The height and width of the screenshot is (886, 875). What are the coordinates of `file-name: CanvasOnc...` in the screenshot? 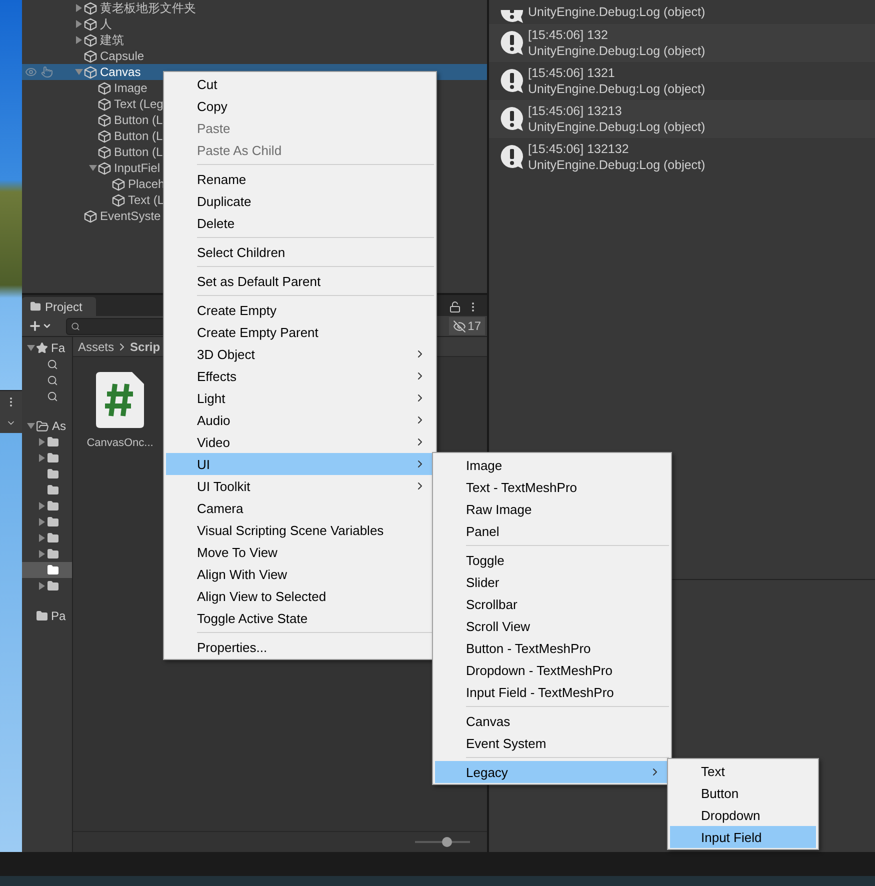 It's located at (120, 443).